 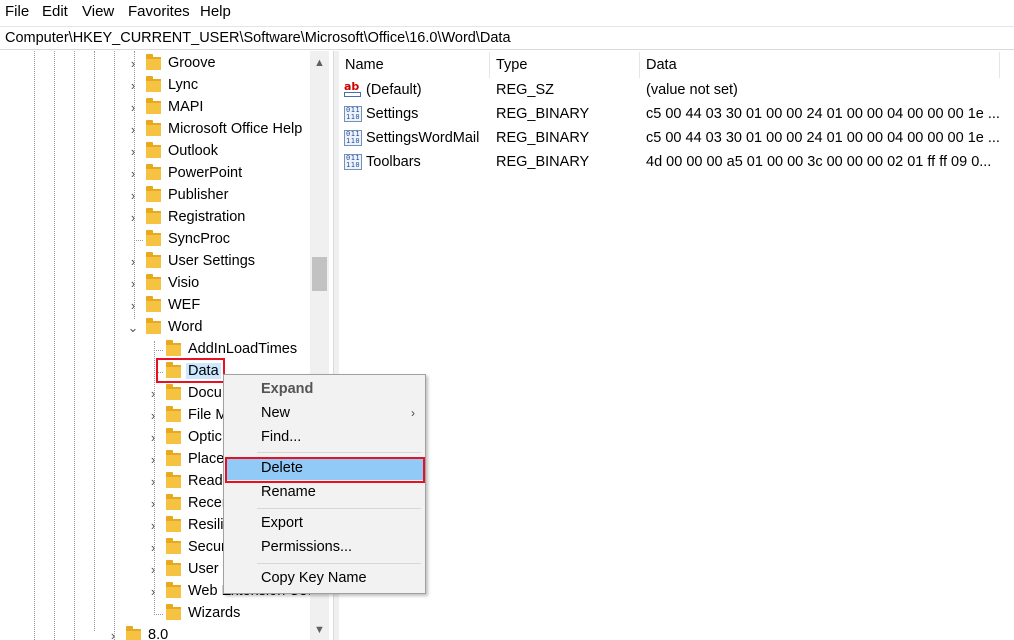 I want to click on tree-item-publisher: › Publisher, so click(x=155, y=196).